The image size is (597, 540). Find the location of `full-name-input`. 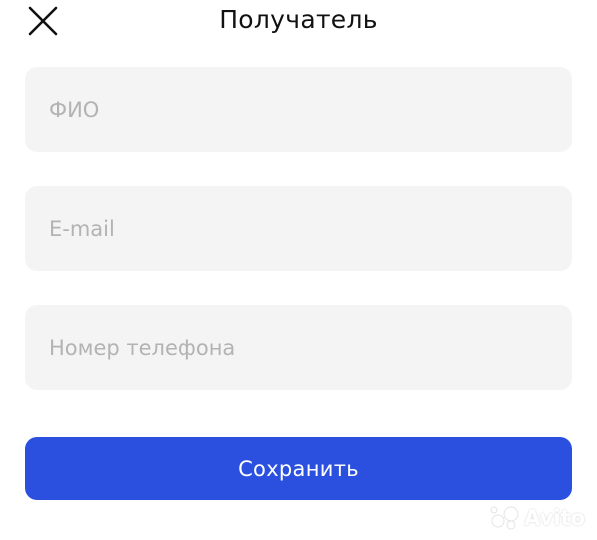

full-name-input is located at coordinates (298, 109).